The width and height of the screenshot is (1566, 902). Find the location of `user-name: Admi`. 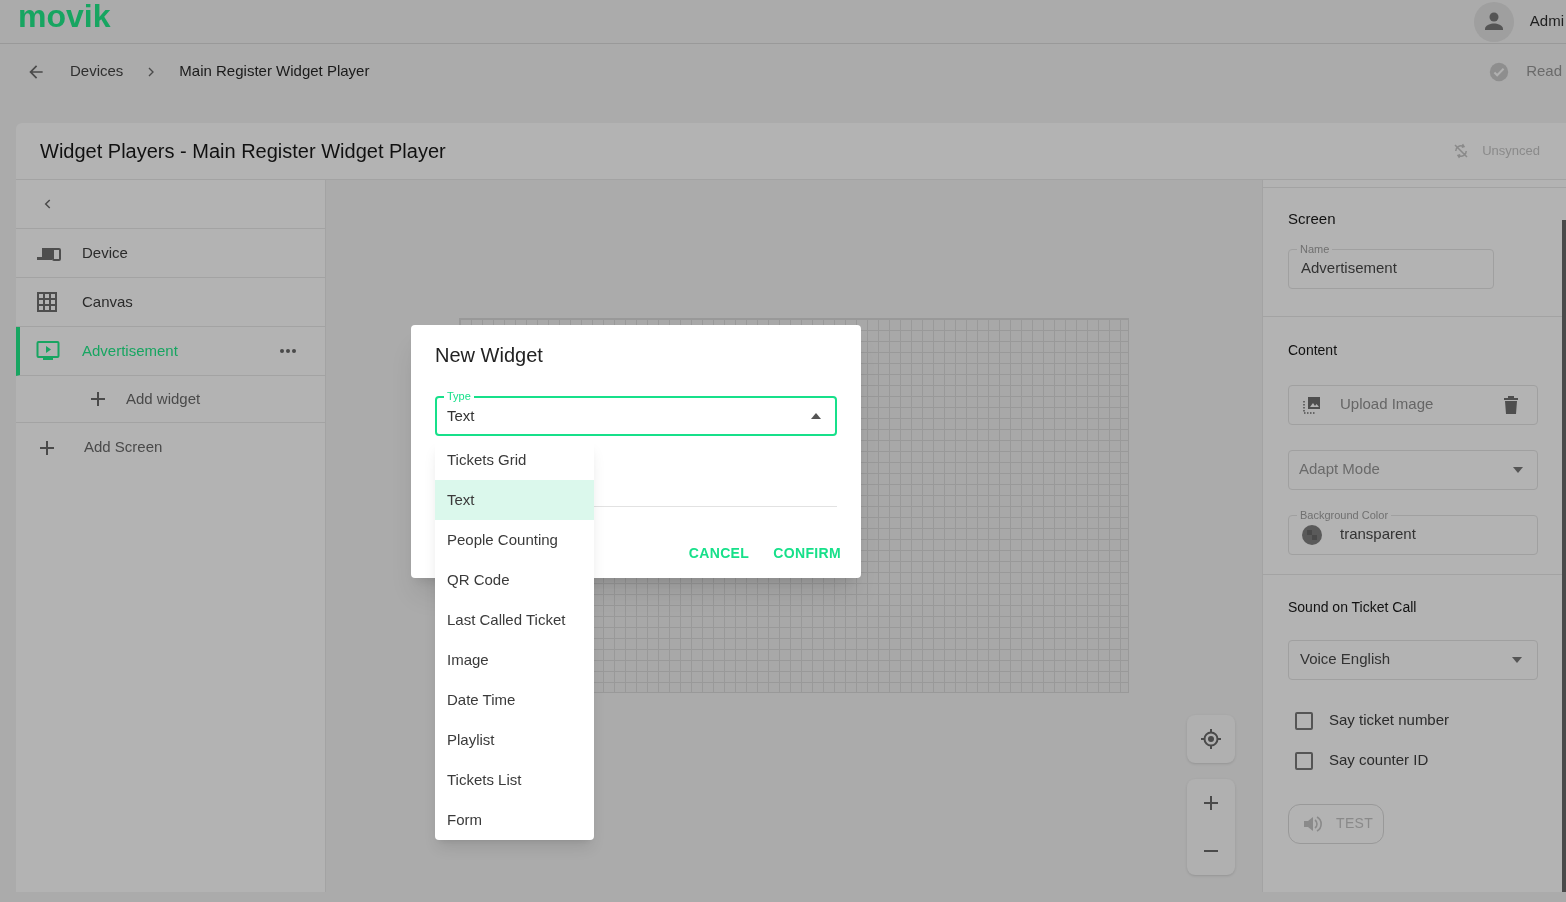

user-name: Admi is located at coordinates (1546, 21).